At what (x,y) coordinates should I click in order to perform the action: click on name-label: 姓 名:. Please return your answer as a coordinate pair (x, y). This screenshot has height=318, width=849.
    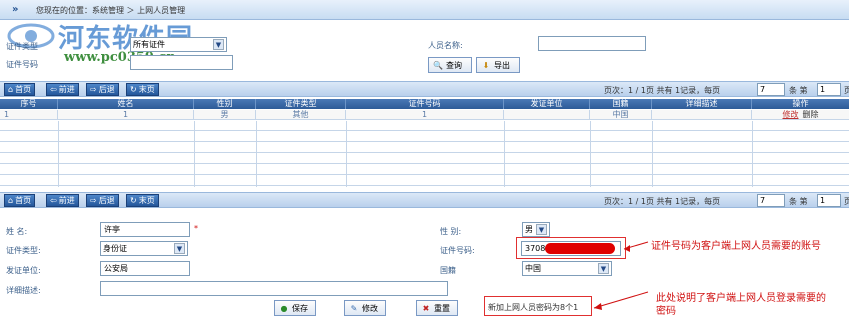
    Looking at the image, I should click on (17, 231).